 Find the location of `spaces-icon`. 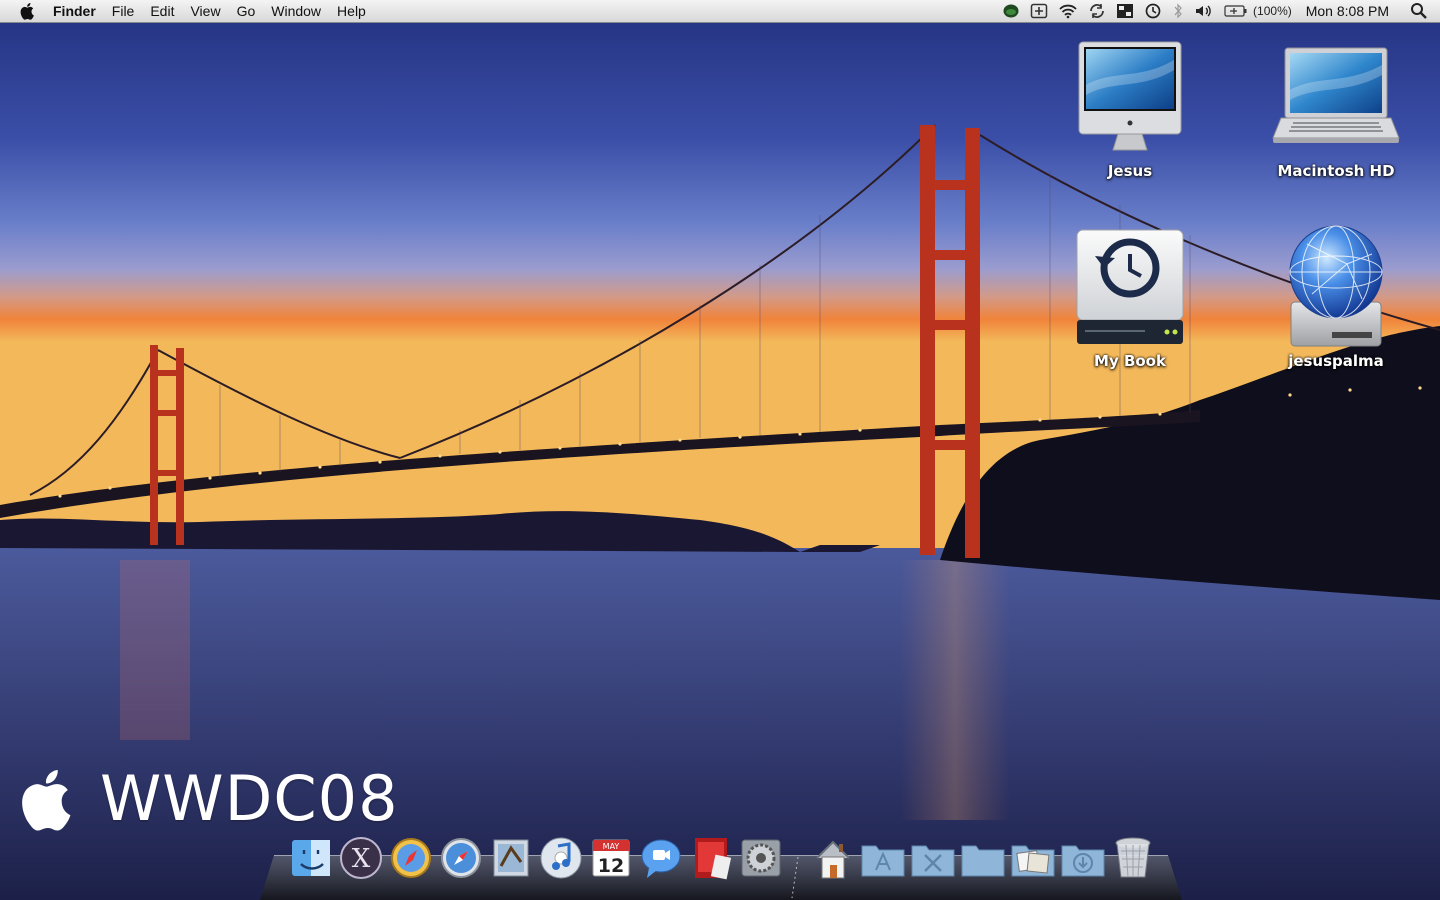

spaces-icon is located at coordinates (1125, 11).